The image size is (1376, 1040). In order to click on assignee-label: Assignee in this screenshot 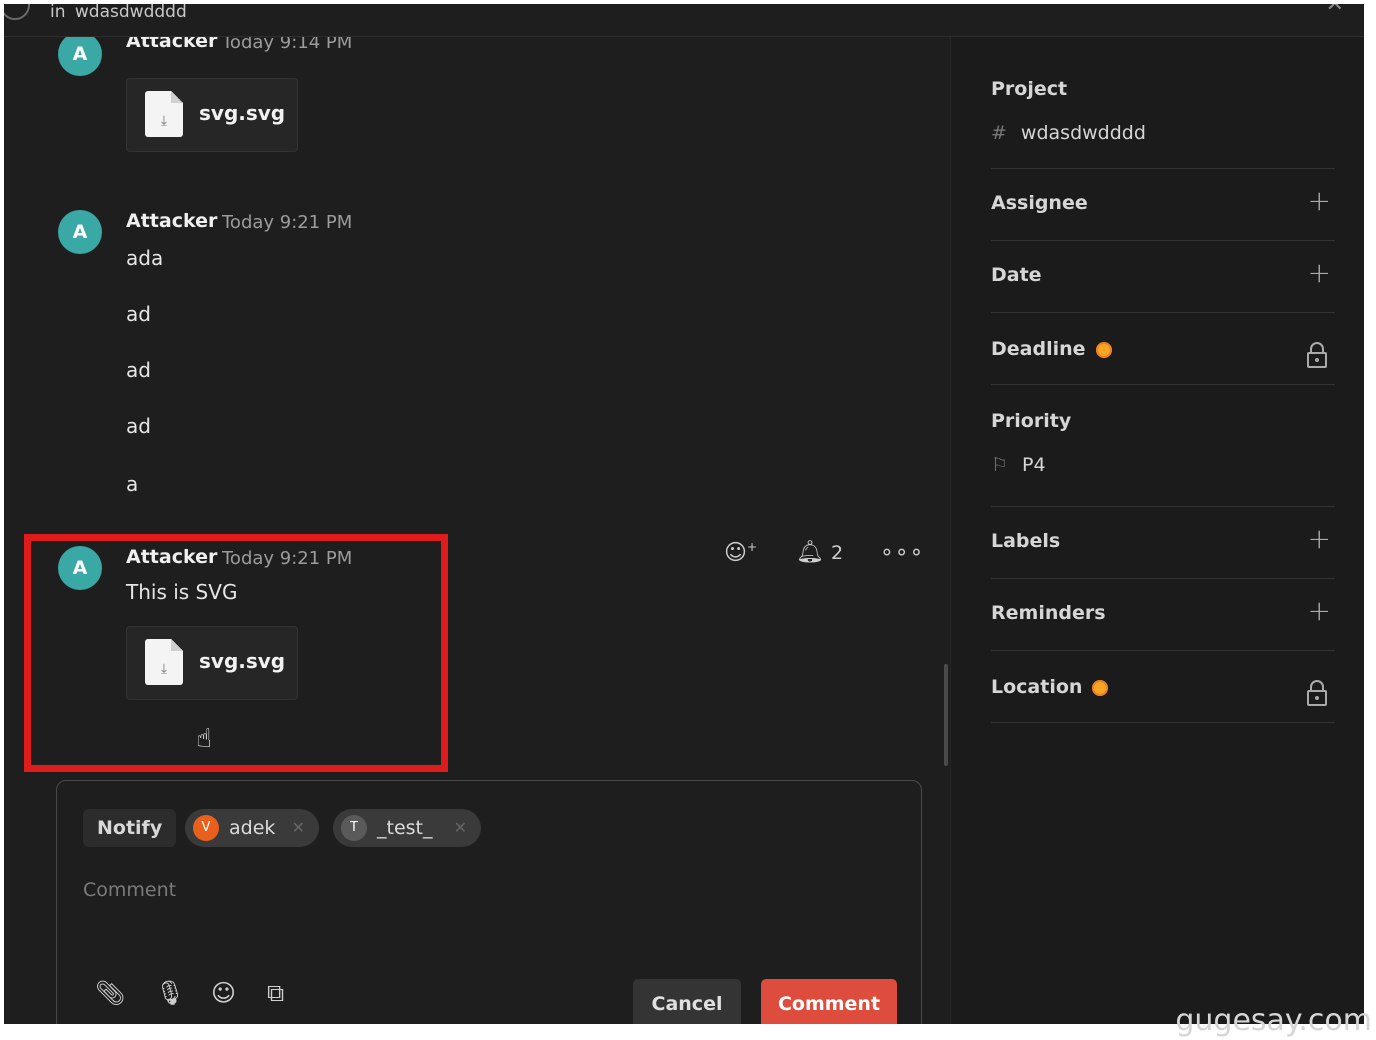, I will do `click(1039, 203)`.